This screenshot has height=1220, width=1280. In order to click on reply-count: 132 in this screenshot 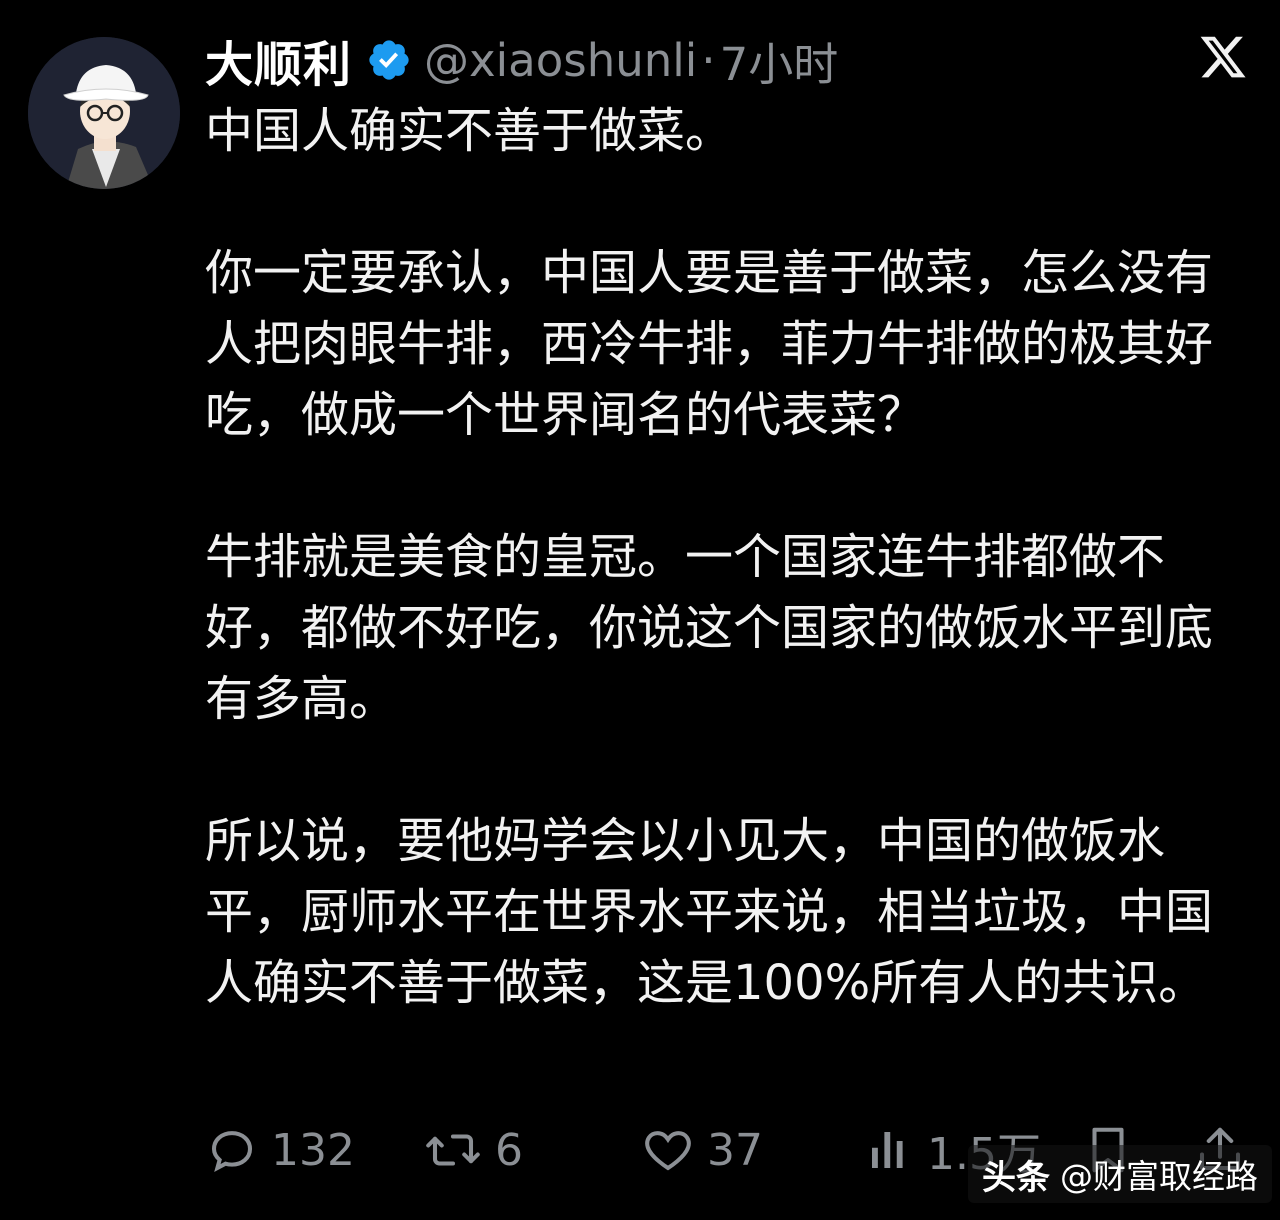, I will do `click(313, 1150)`.